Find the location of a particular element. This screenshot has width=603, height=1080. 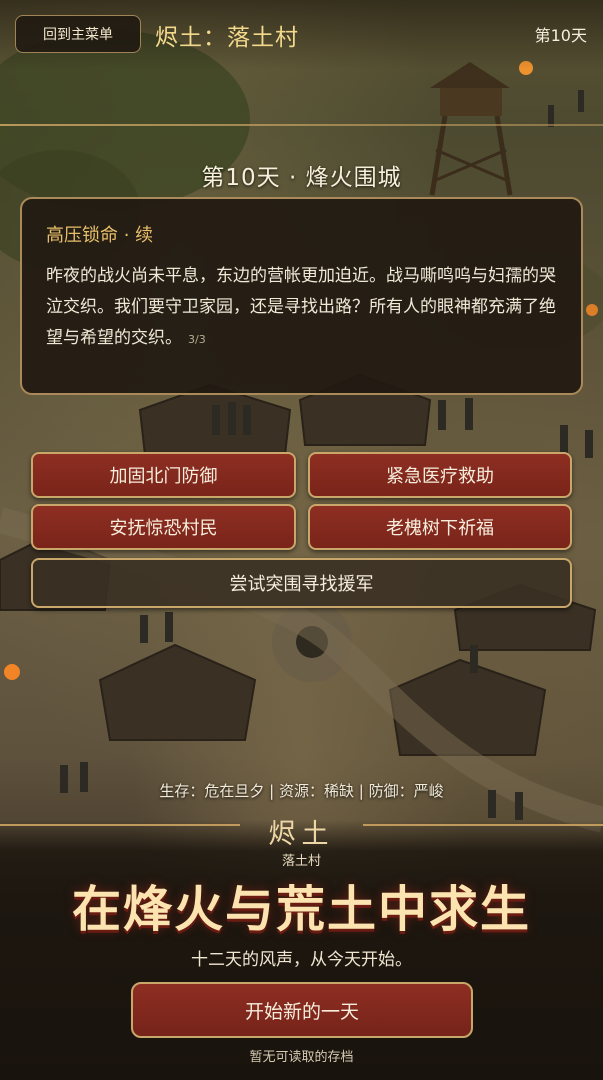

event-title: 高压锁命 · 续 is located at coordinates (100, 235).